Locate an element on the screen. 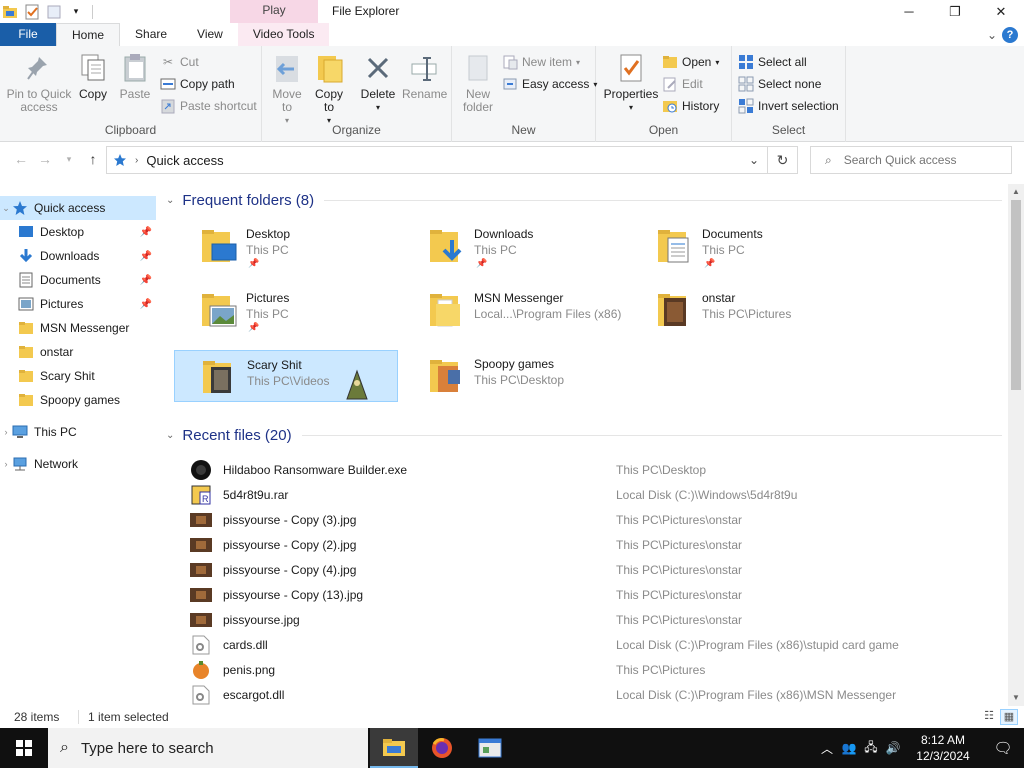 This screenshot has height=768, width=1024. taskbar-search: ⌕ Type here to search is located at coordinates (208, 748).